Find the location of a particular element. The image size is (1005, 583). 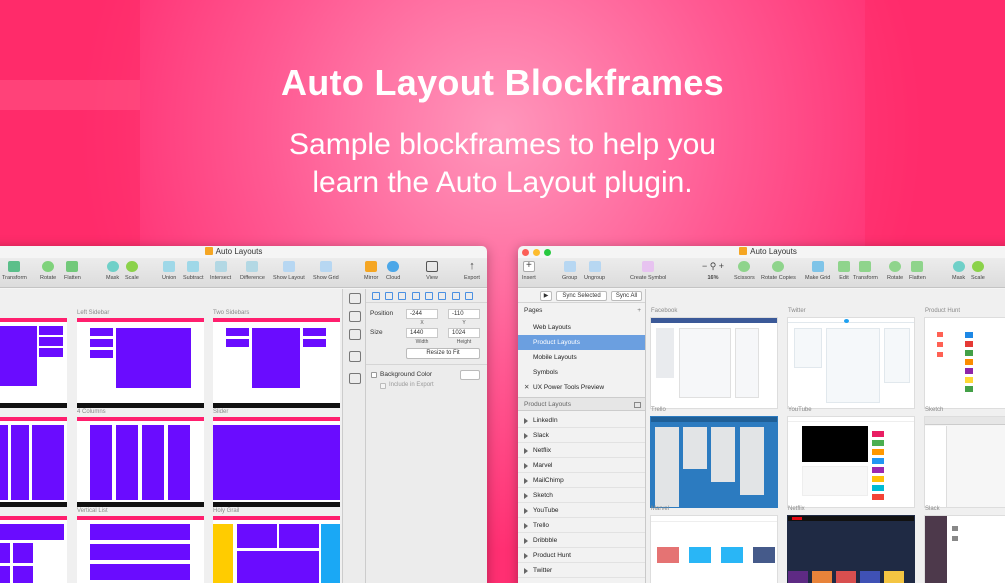

cloud-icon is located at coordinates (393, 266).